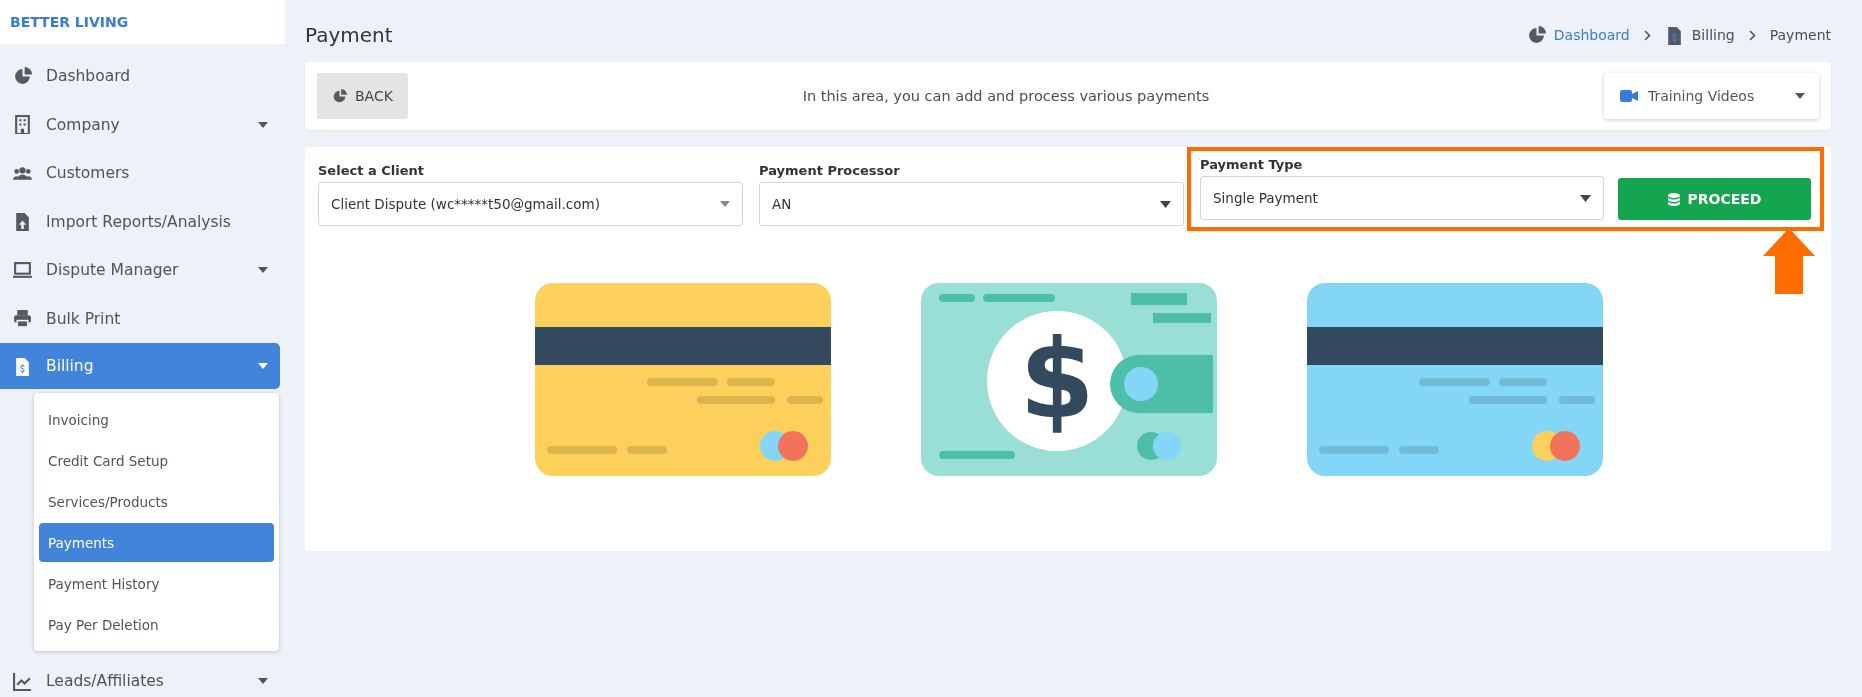 Image resolution: width=1862 pixels, height=697 pixels. What do you see at coordinates (140, 124) in the screenshot?
I see `sidebar-item: Company` at bounding box center [140, 124].